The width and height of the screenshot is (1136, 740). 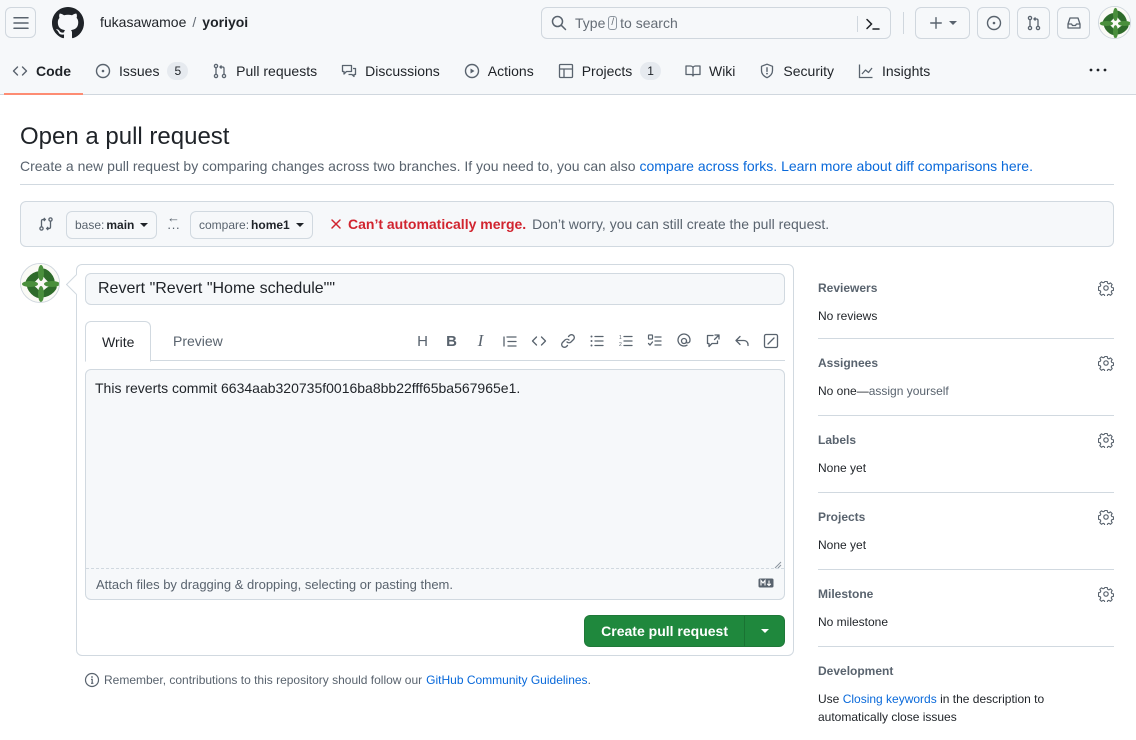 I want to click on more-tabs-button, so click(x=1098, y=70).